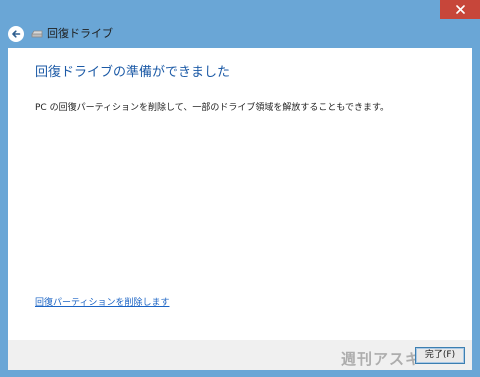  What do you see at coordinates (440, 355) in the screenshot?
I see `finish-button: 完了(F)` at bounding box center [440, 355].